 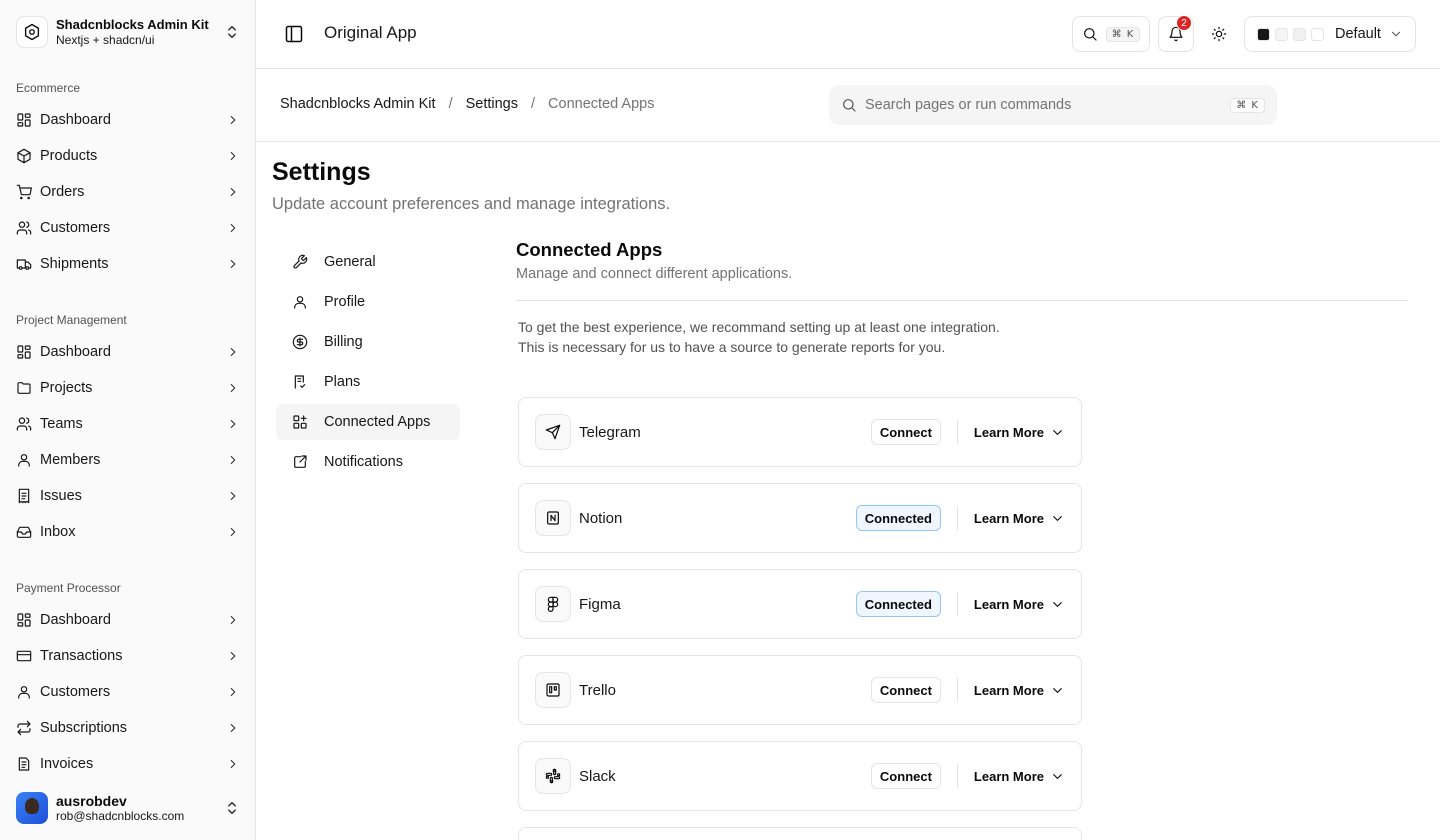 I want to click on search-button: ⌘ K, so click(x=1111, y=34).